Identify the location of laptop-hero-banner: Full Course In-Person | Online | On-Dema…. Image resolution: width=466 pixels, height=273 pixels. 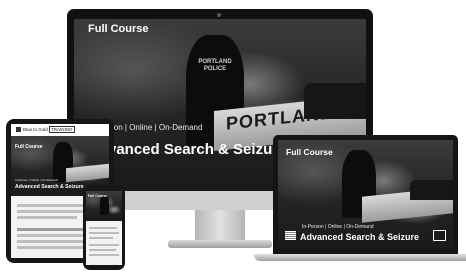
(365, 194).